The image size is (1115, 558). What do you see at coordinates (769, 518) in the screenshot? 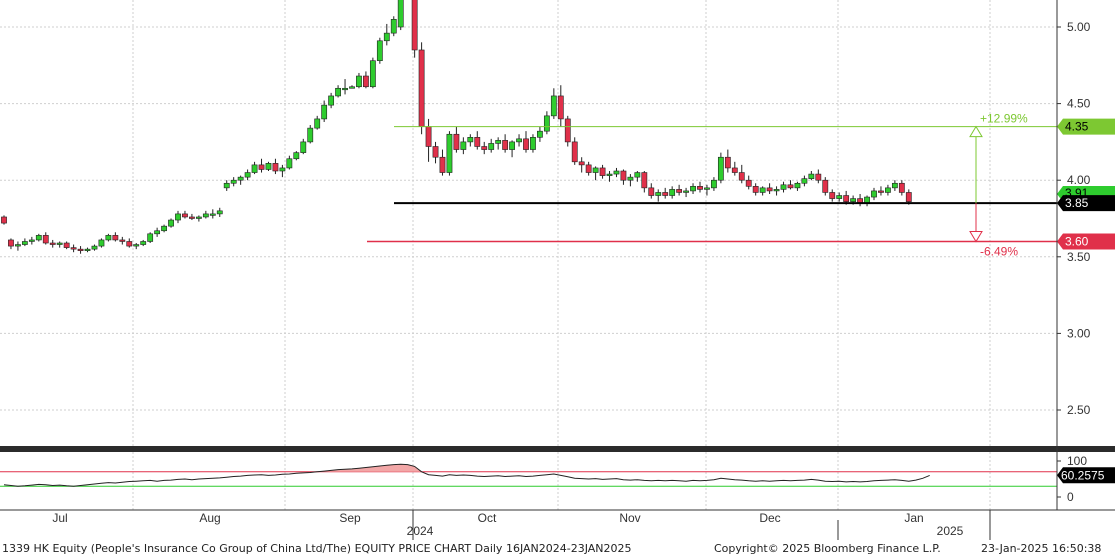
I see `x-tick-label-5: Dec` at bounding box center [769, 518].